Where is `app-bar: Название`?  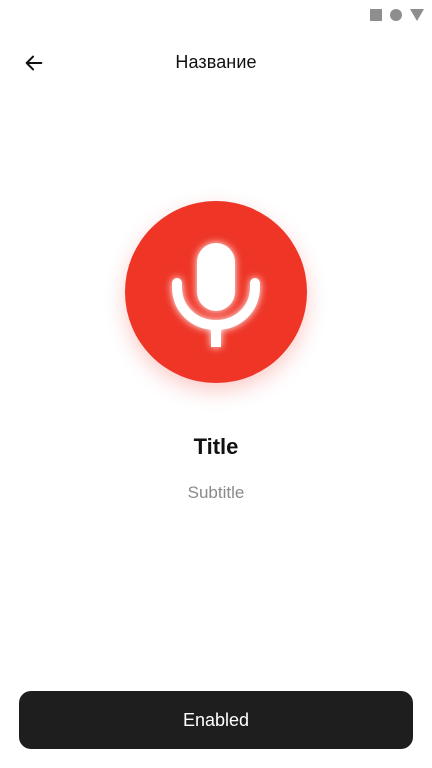 app-bar: Название is located at coordinates (216, 63).